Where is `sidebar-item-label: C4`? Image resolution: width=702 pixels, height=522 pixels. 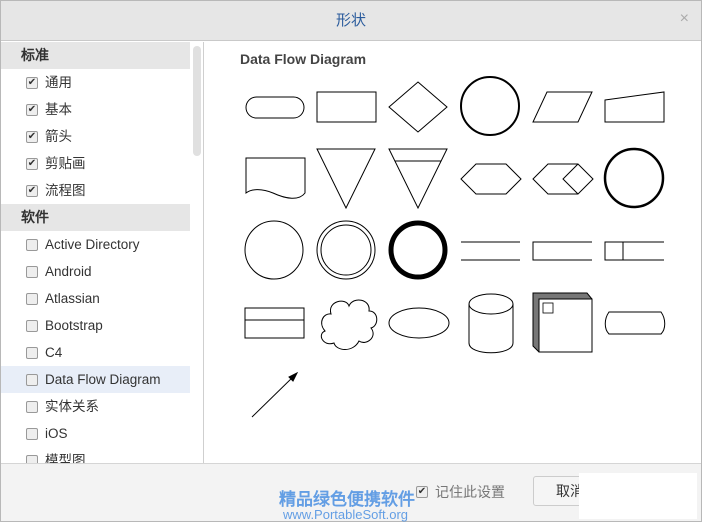
sidebar-item-label: C4 is located at coordinates (54, 352).